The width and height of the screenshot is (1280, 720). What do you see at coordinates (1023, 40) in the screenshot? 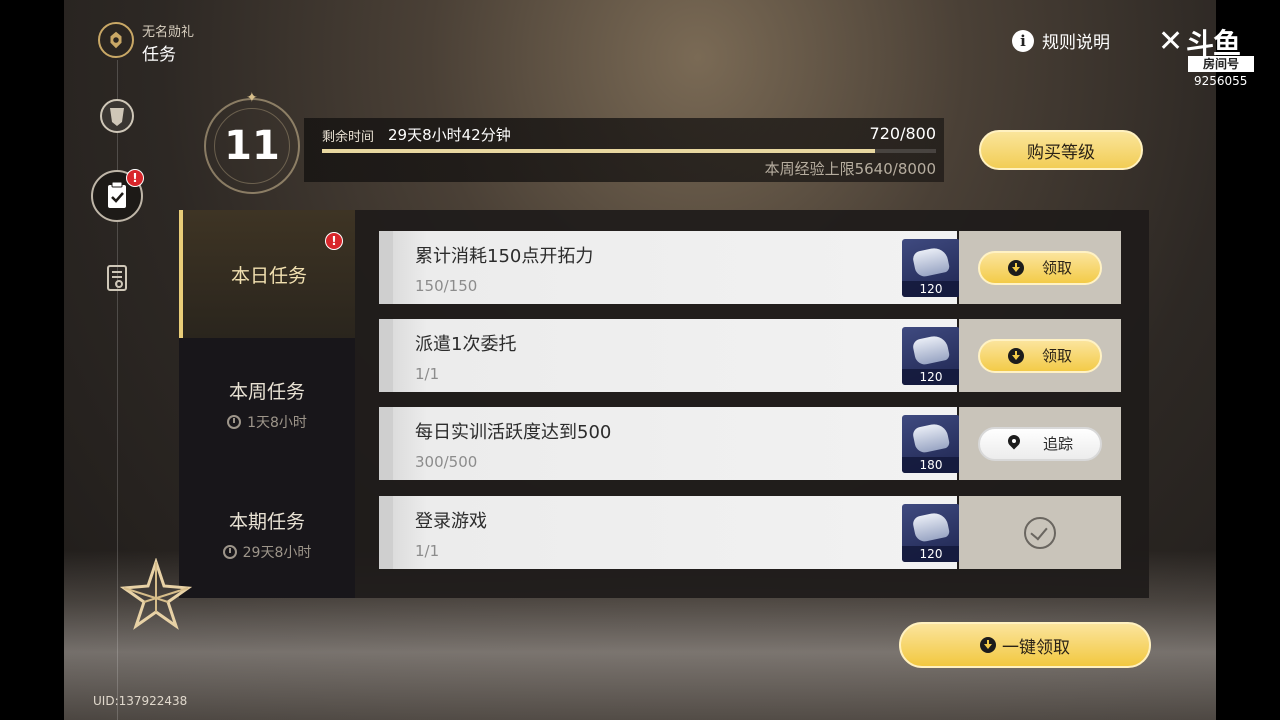
I see `info-icon: i` at bounding box center [1023, 40].